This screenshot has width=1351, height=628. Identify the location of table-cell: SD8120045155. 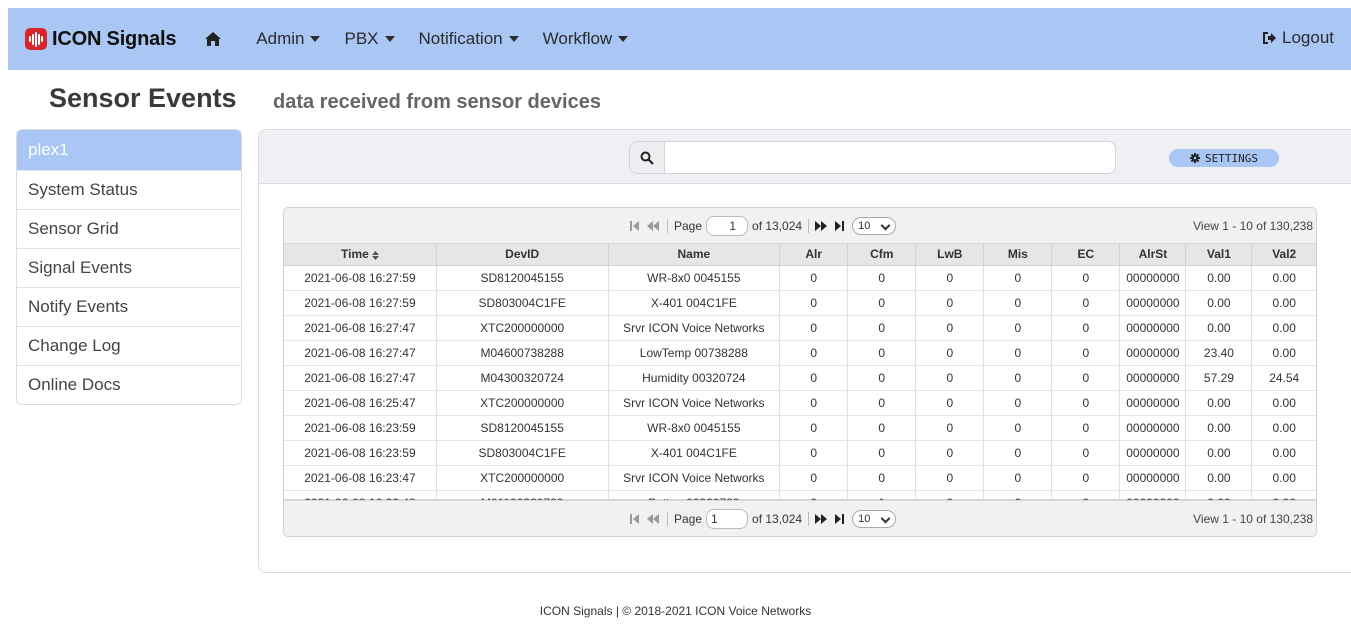
(522, 428).